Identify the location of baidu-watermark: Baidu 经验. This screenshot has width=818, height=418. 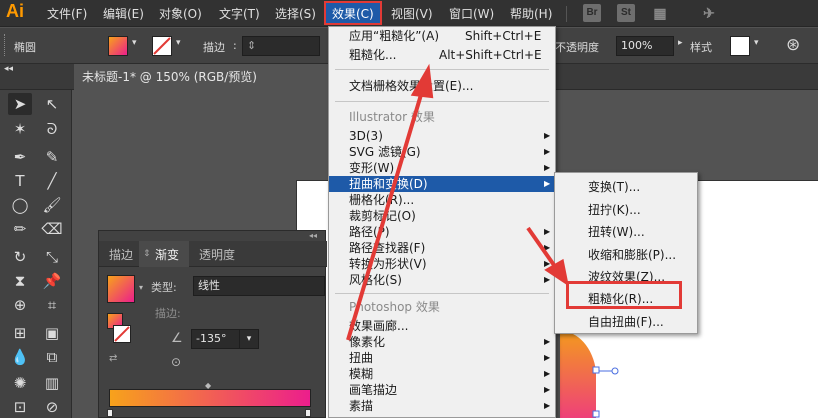
(684, 357).